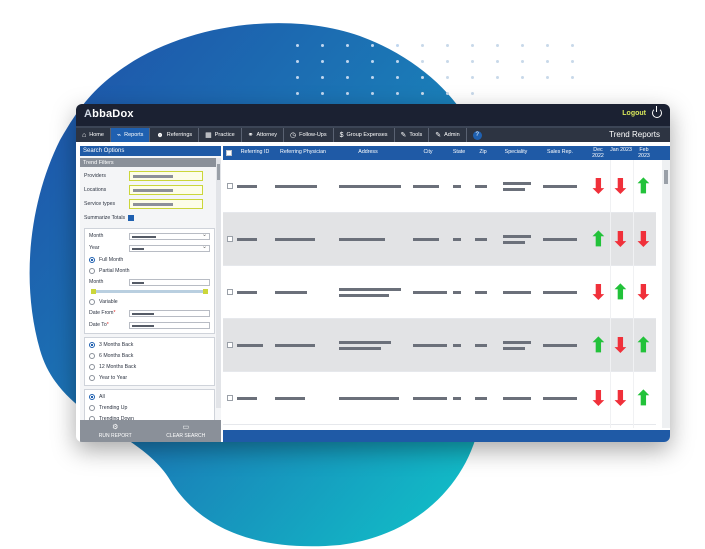 Image resolution: width=705 pixels, height=549 pixels. Describe the element at coordinates (166, 190) in the screenshot. I see `locations-input` at that location.